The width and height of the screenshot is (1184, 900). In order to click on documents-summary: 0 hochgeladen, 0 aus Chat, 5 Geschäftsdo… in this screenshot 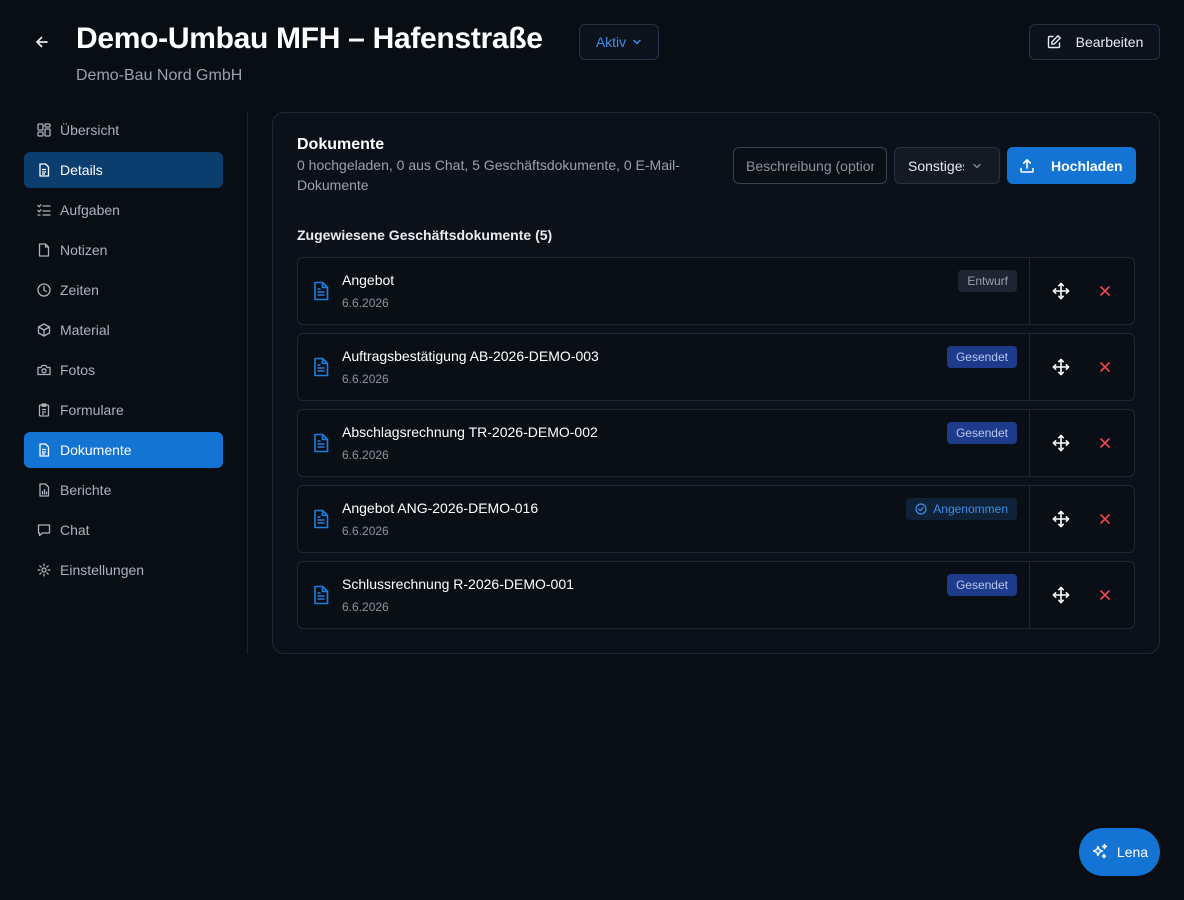, I will do `click(488, 175)`.